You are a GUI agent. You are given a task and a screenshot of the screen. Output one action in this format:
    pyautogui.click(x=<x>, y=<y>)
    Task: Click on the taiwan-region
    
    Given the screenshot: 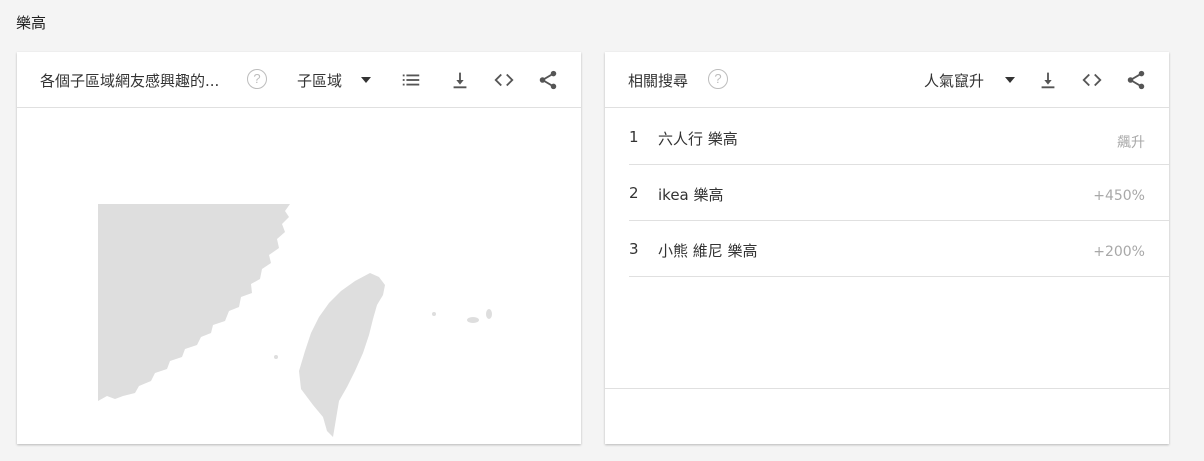 What is the action you would take?
    pyautogui.click(x=342, y=355)
    